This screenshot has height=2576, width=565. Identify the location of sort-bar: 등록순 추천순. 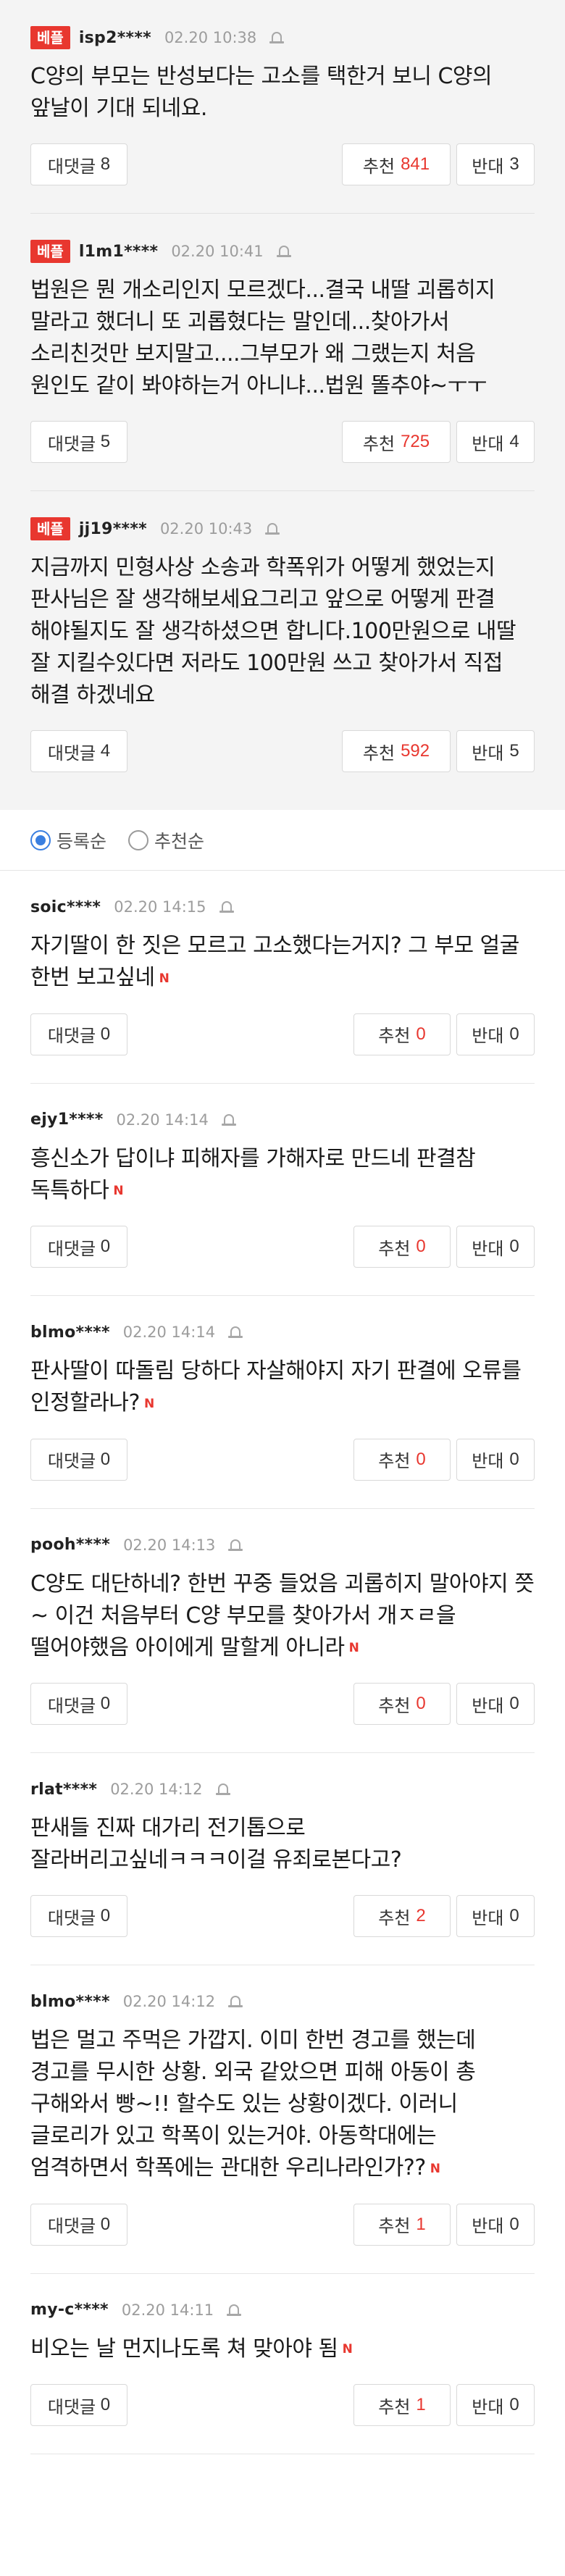
(282, 840).